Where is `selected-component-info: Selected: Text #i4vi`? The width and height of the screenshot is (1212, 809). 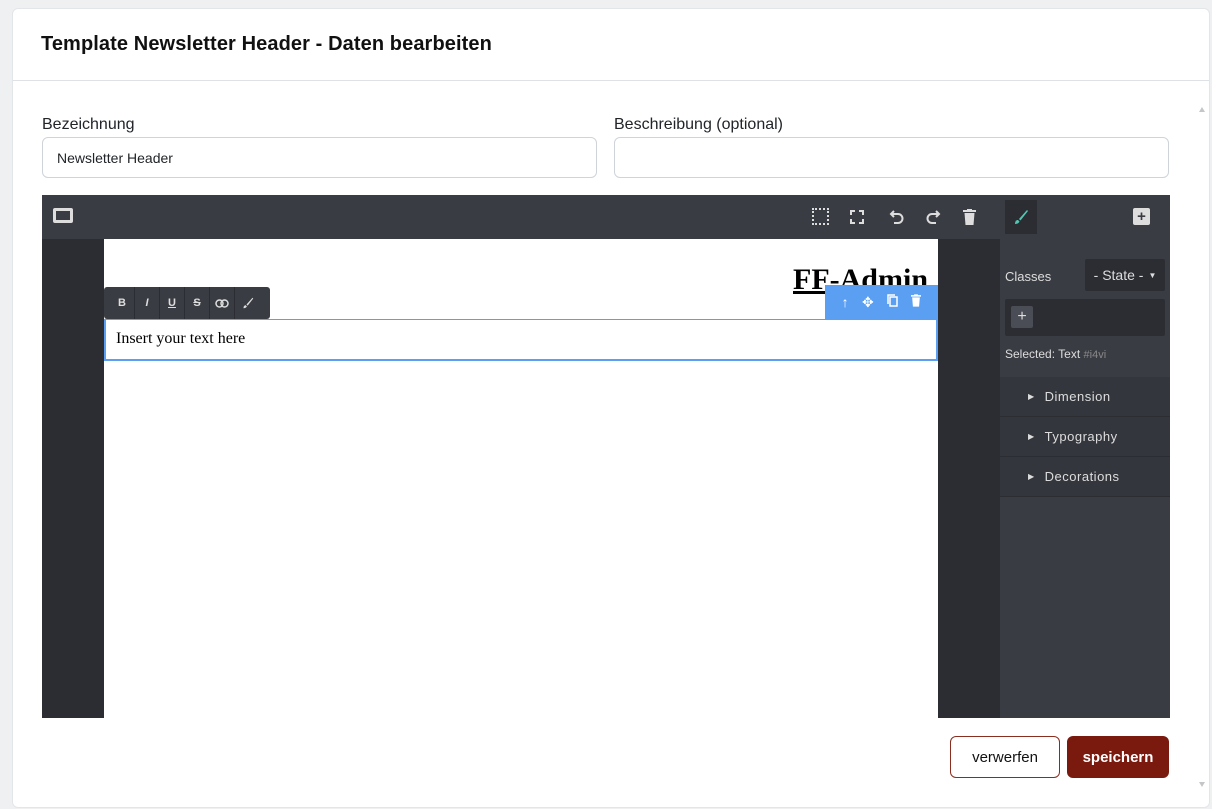
selected-component-info: Selected: Text #i4vi is located at coordinates (1055, 354).